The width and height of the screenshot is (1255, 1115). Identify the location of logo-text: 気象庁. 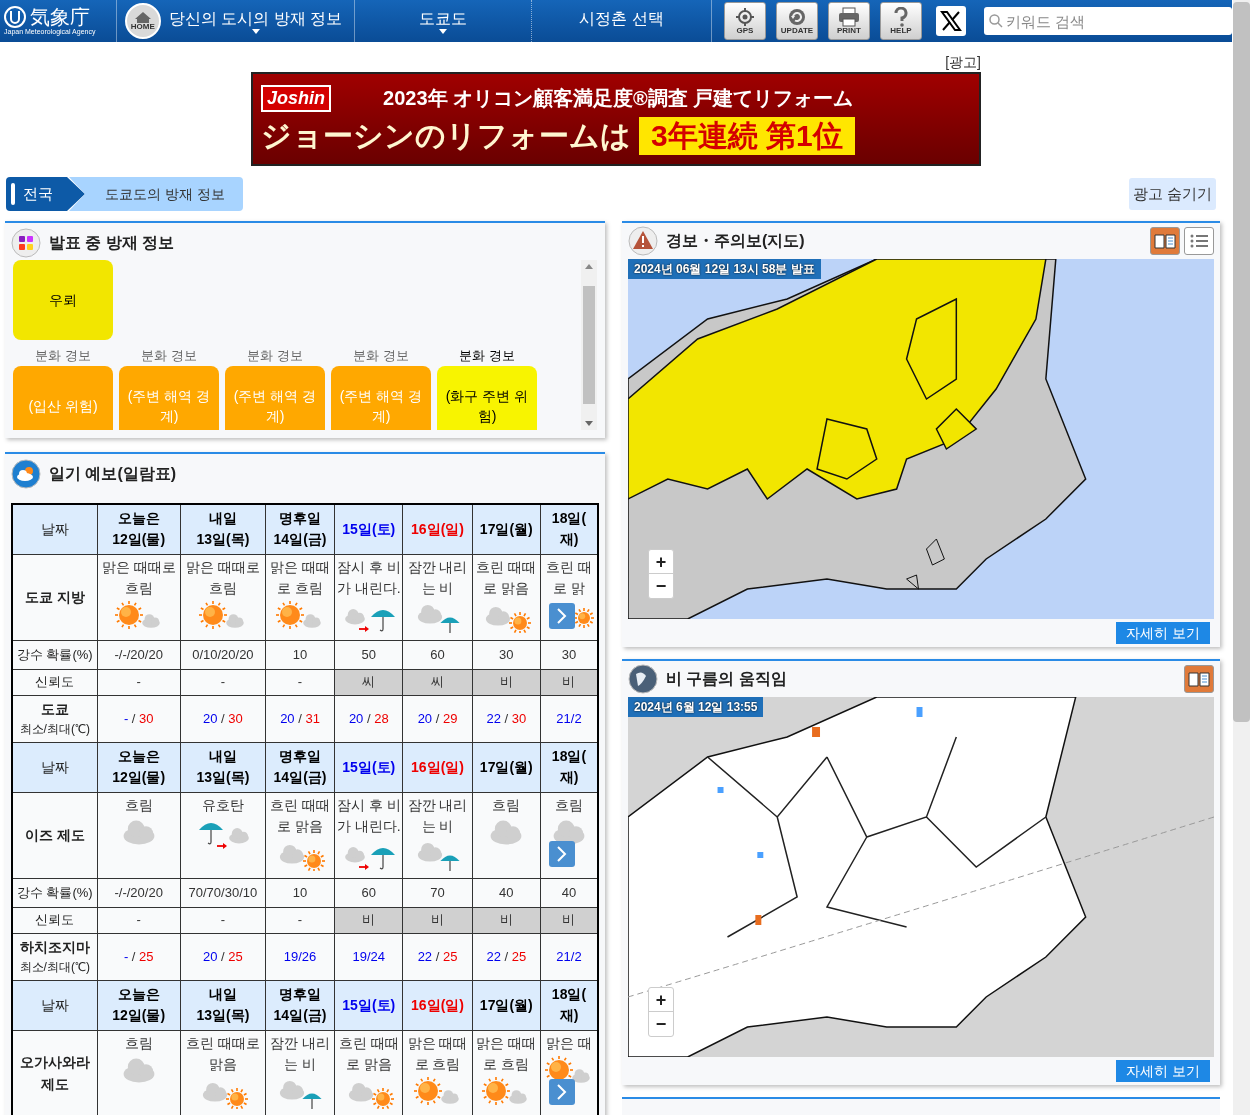
(60, 16).